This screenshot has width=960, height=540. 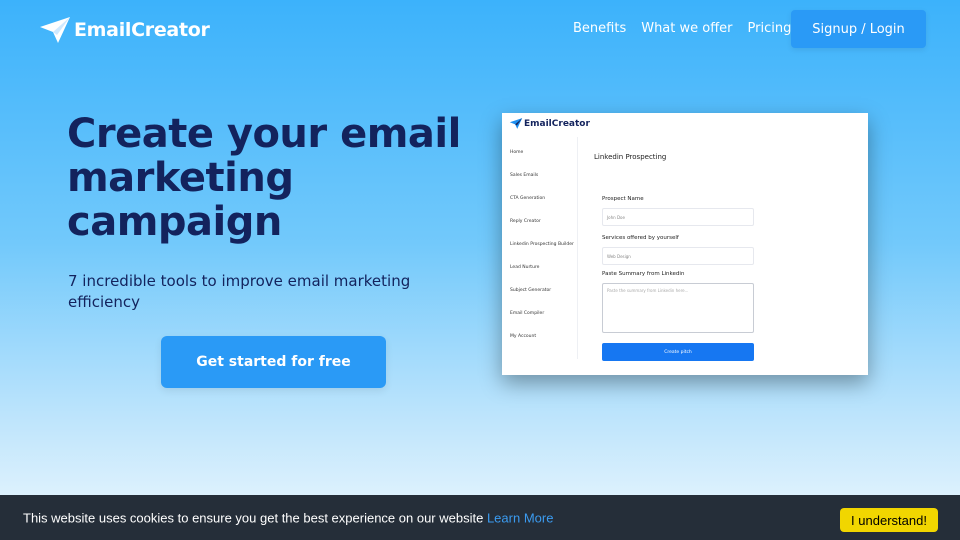 What do you see at coordinates (142, 30) in the screenshot?
I see `brand-name: EmailCreator` at bounding box center [142, 30].